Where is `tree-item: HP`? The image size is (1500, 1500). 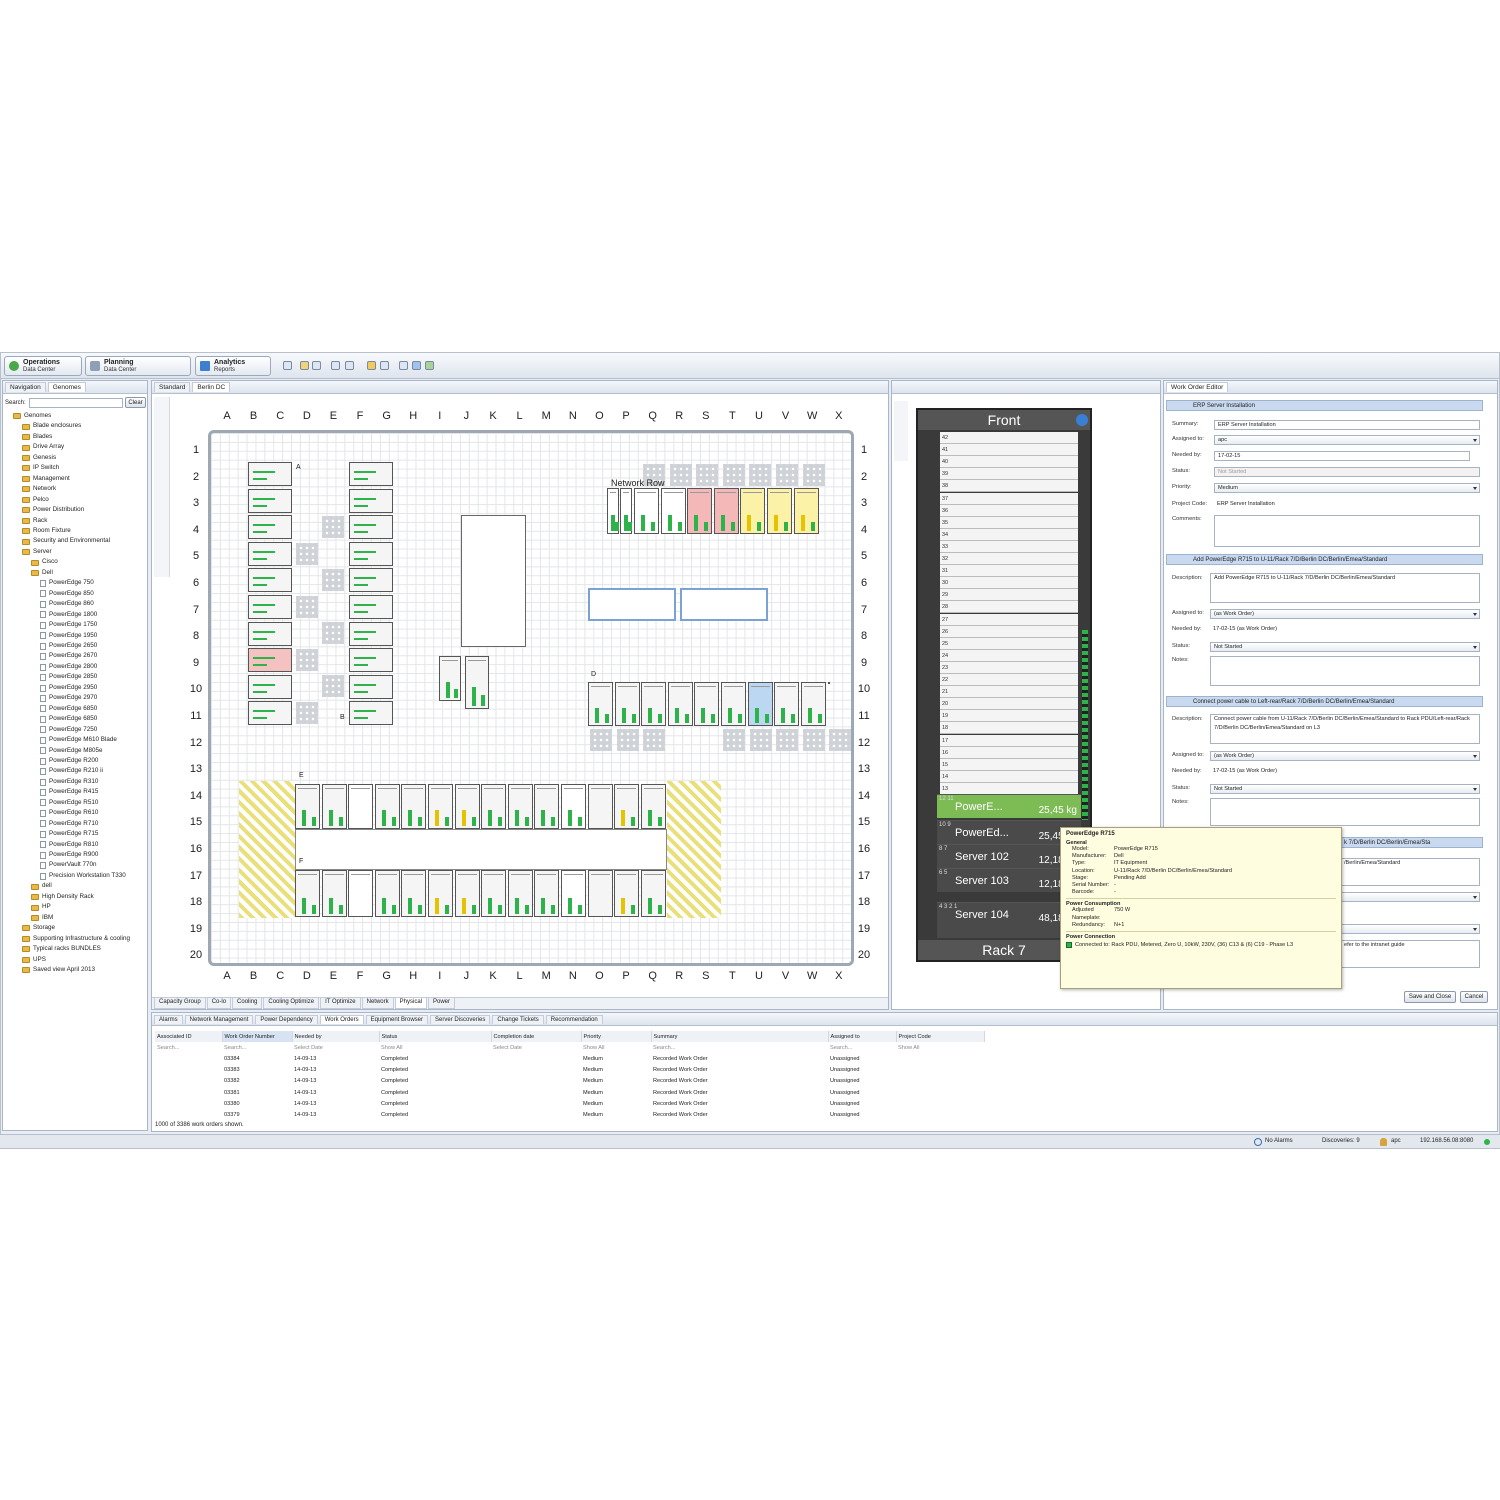 tree-item: HP is located at coordinates (76, 907).